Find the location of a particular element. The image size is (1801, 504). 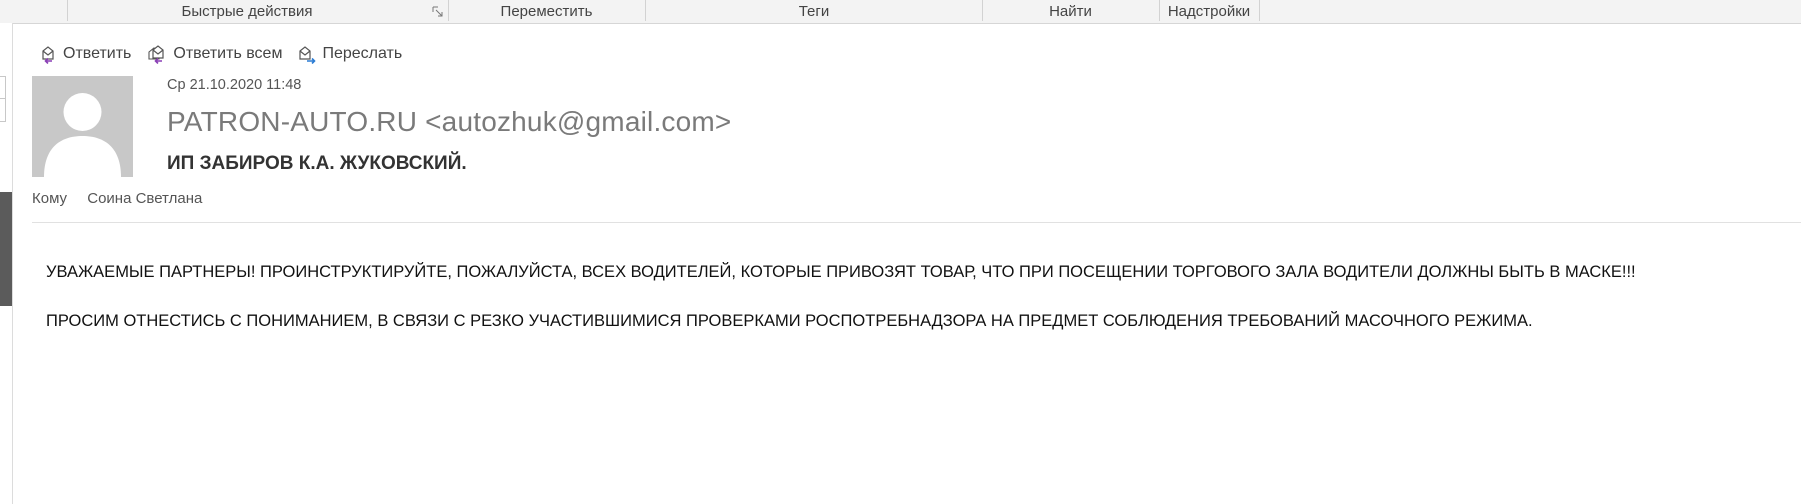

reply-all-button: Ответить всем is located at coordinates (213, 54).